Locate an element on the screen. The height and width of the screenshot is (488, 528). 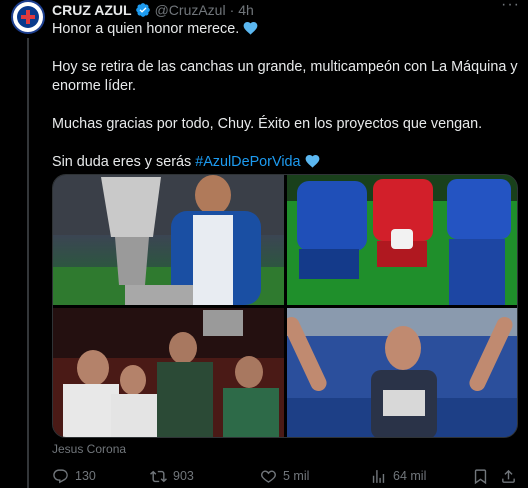
like-button: 5 mil is located at coordinates (284, 476).